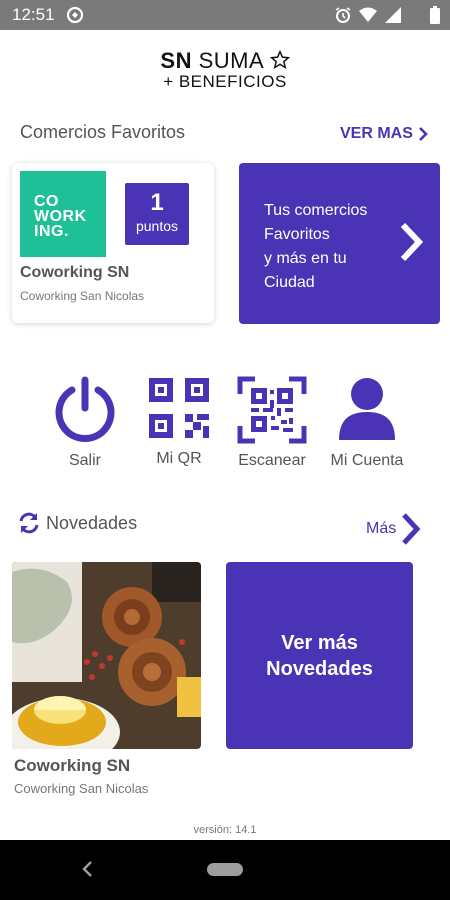 The image size is (450, 900). Describe the element at coordinates (225, 15) in the screenshot. I see `status-bar: 12:51` at that location.